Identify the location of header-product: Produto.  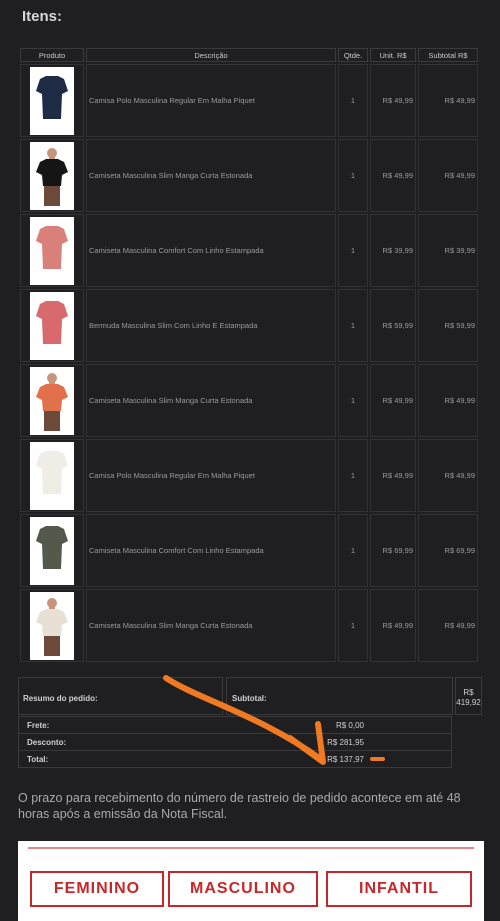
(52, 55).